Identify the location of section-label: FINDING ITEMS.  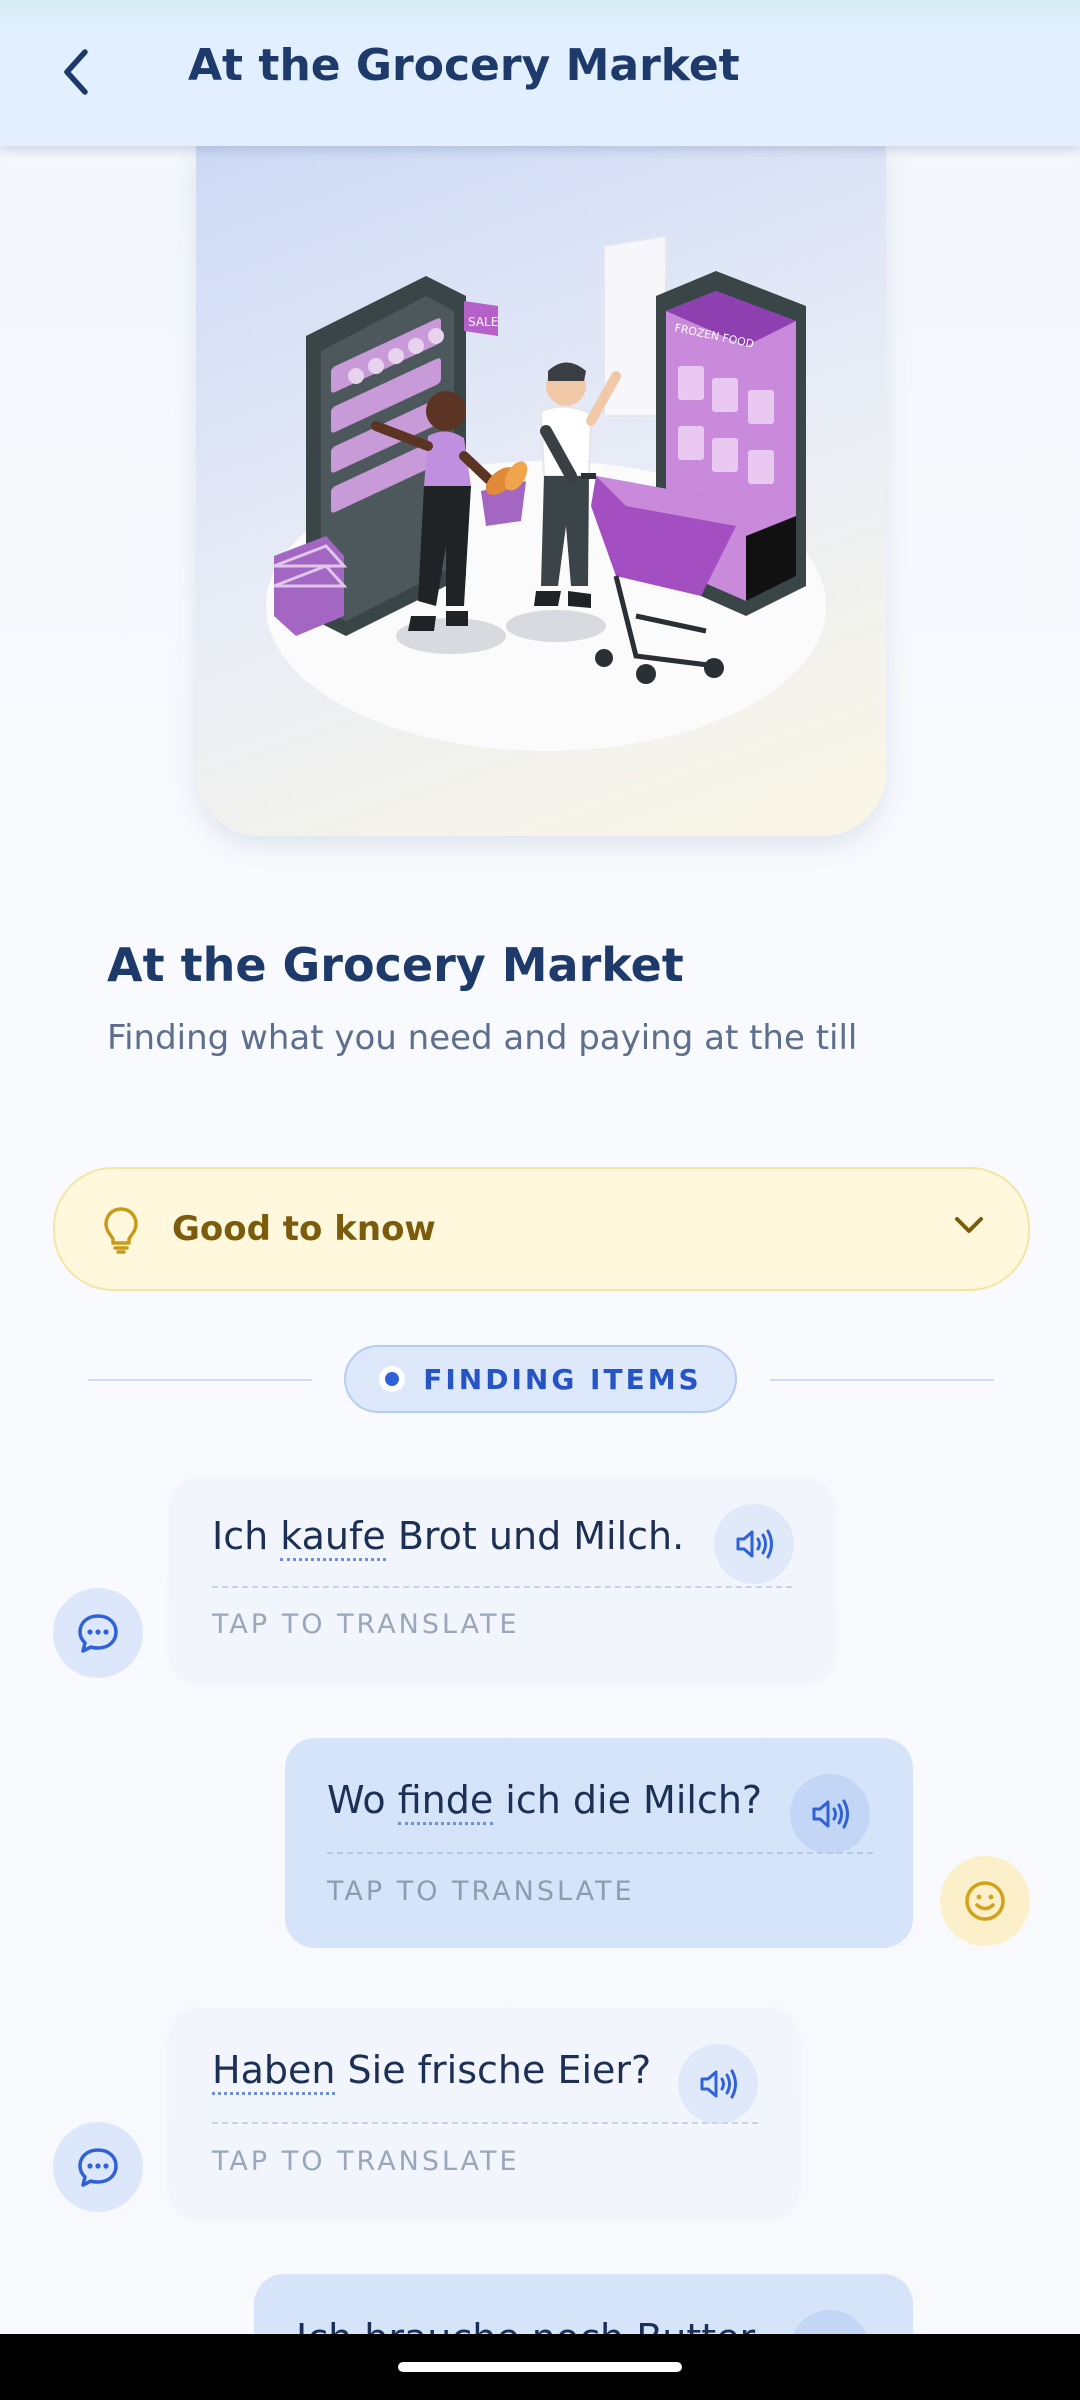
(562, 1379).